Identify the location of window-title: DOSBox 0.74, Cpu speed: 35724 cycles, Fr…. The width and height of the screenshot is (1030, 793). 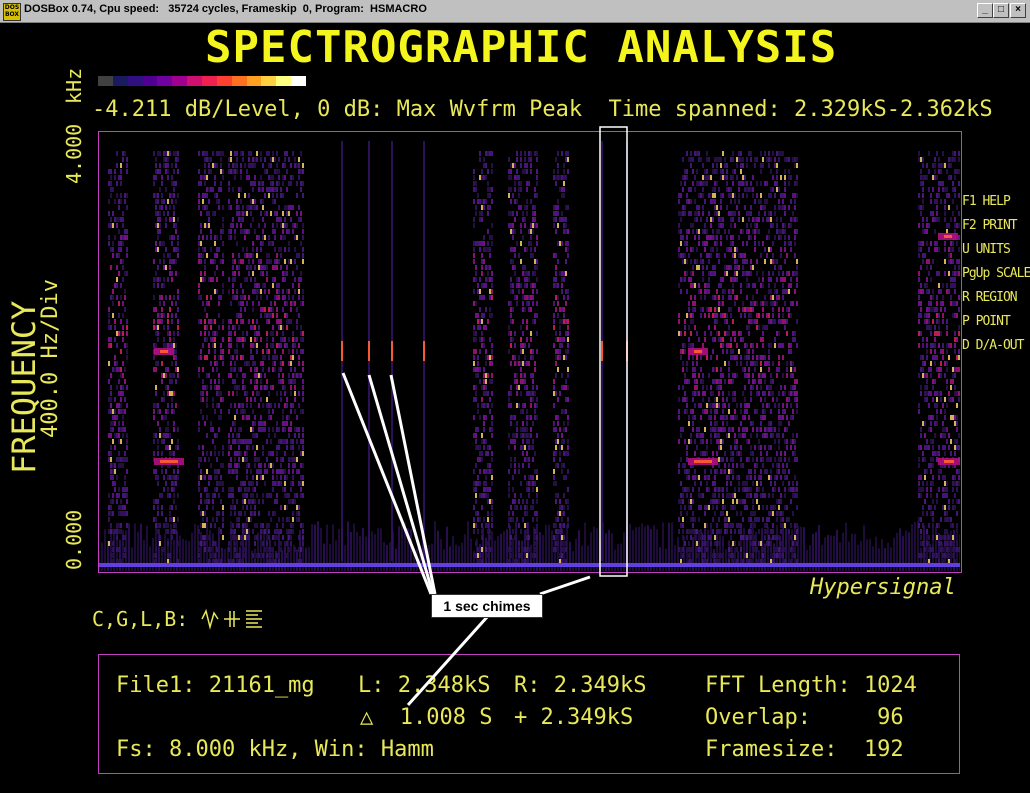
(225, 9).